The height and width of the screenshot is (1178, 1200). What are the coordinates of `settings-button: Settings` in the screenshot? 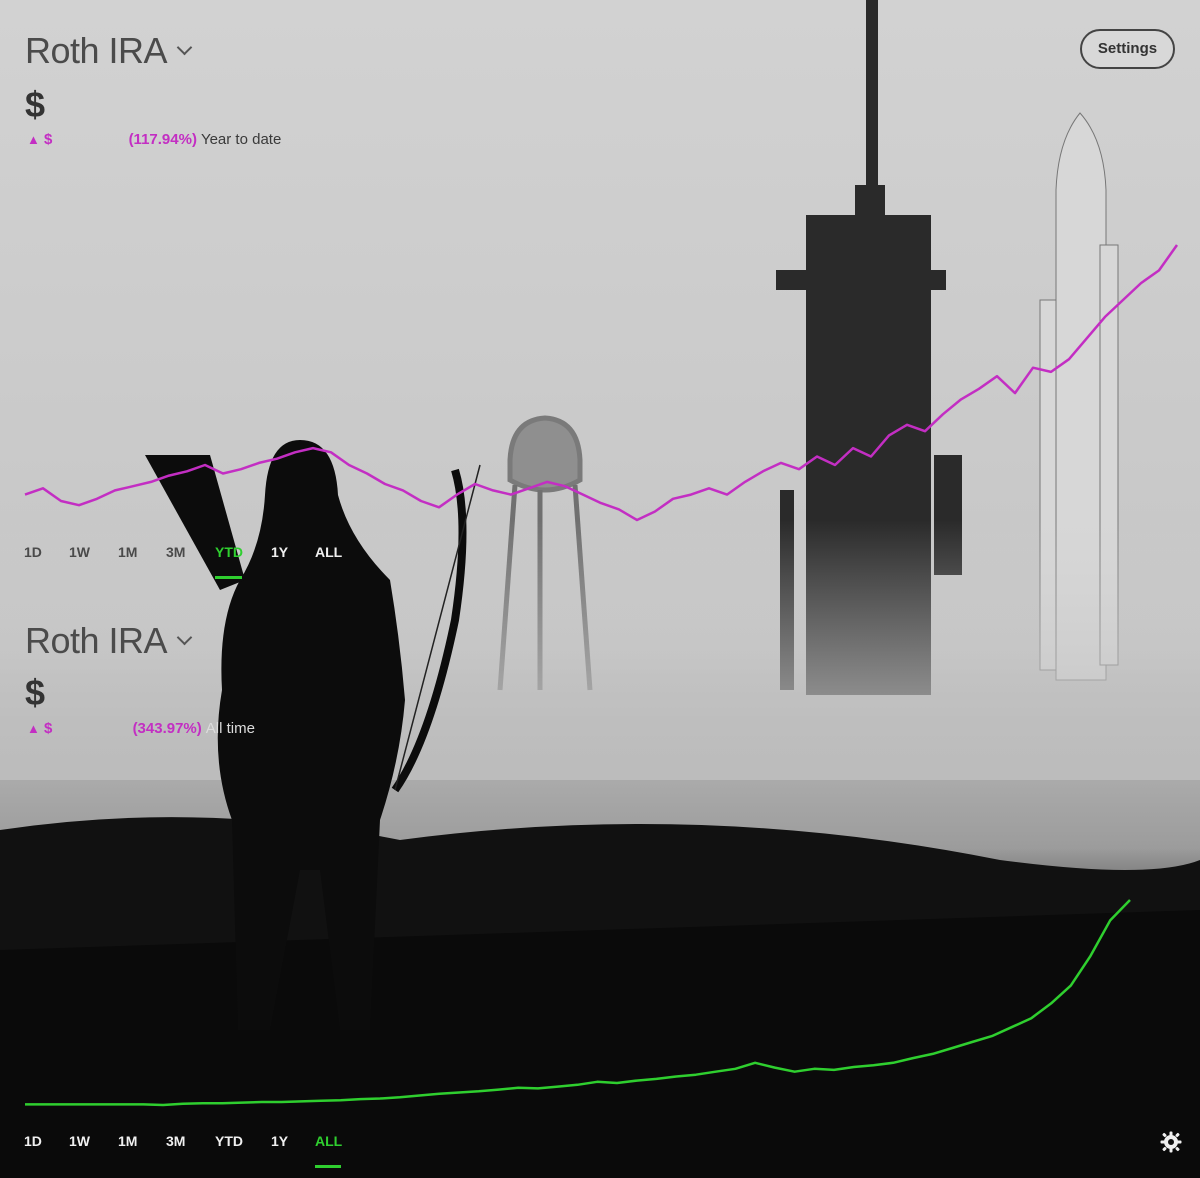 It's located at (1127, 49).